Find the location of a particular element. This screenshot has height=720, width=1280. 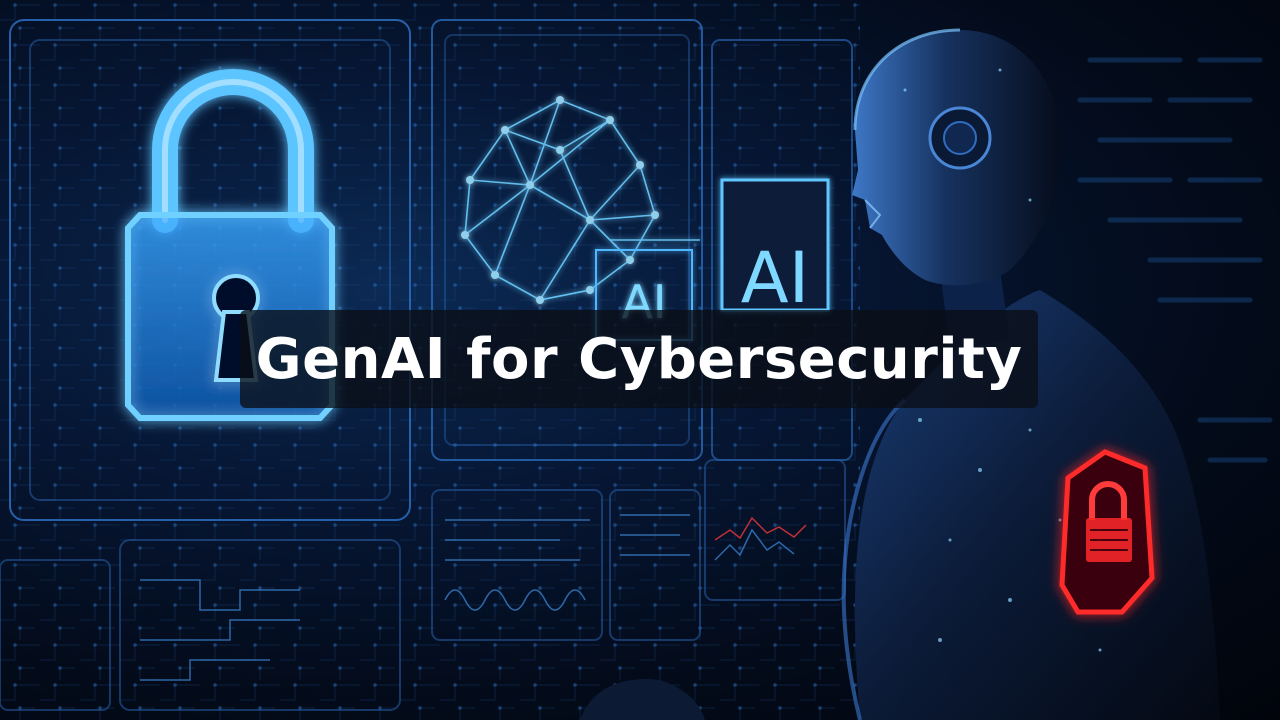

ai-main-panel: AI is located at coordinates (775, 248).